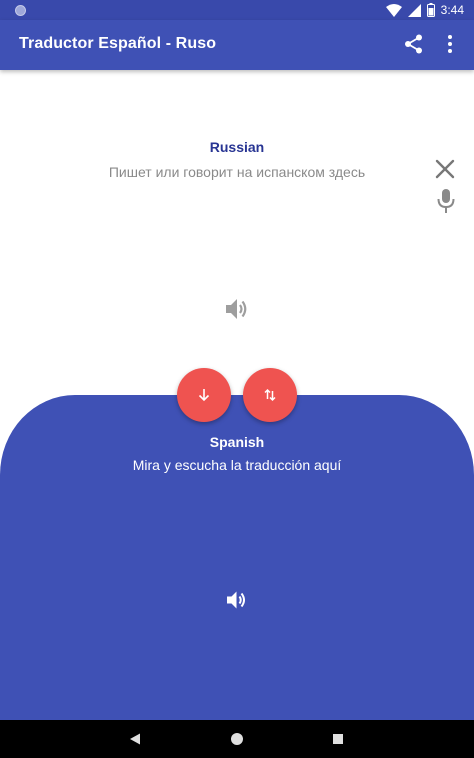 This screenshot has width=474, height=758. What do you see at coordinates (450, 44) in the screenshot?
I see `more-vert-icon` at bounding box center [450, 44].